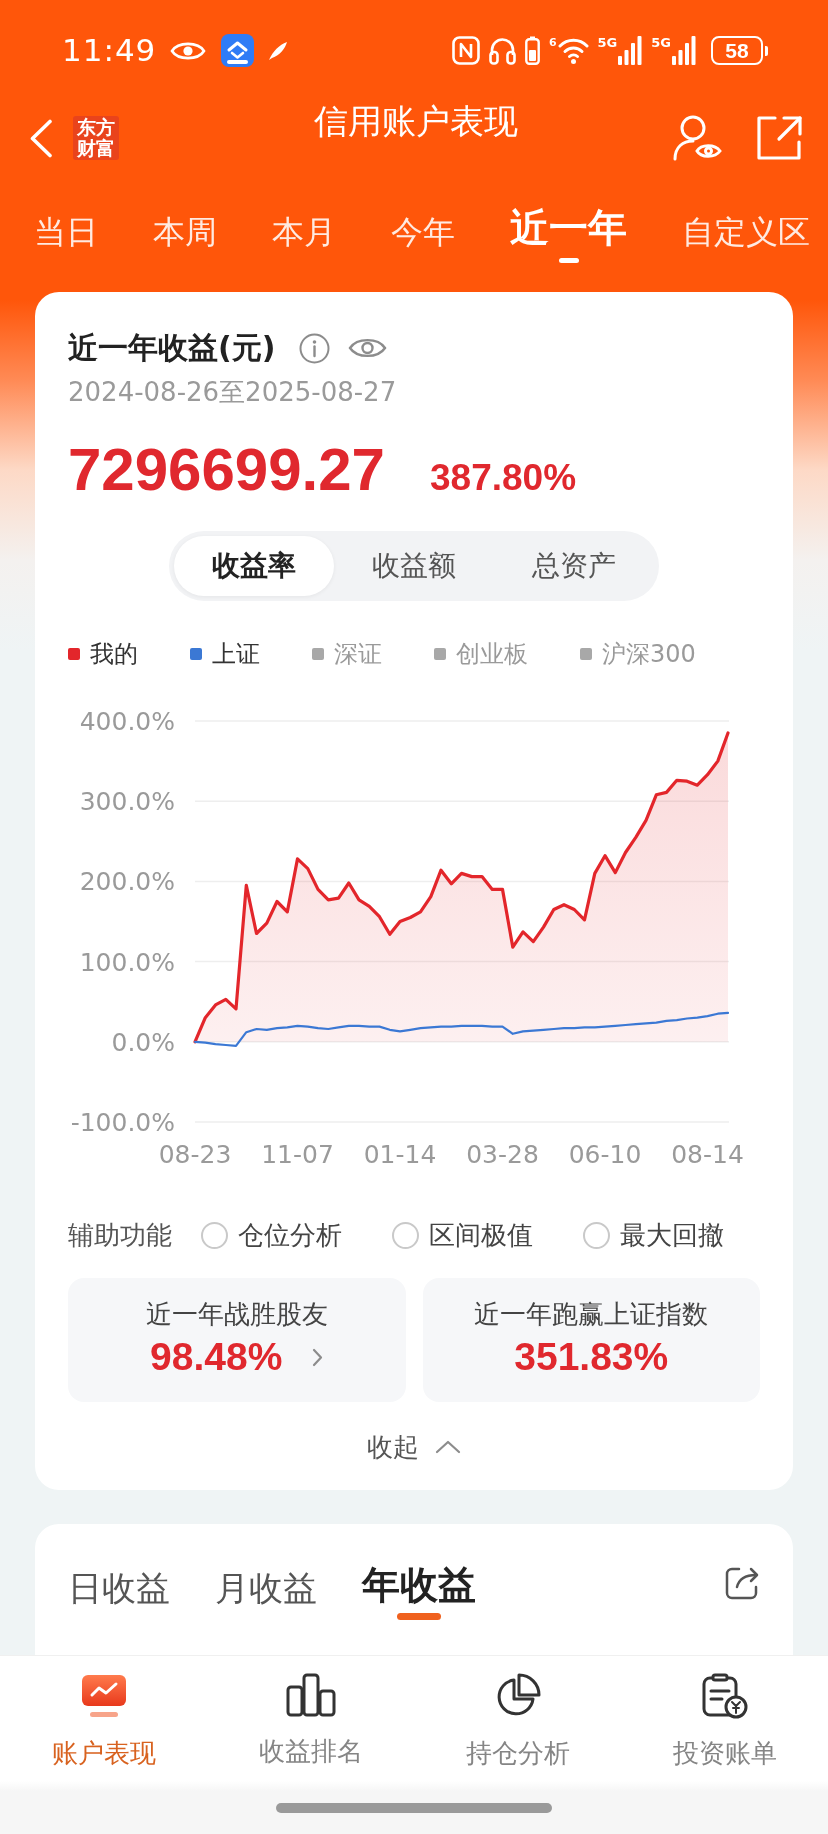  What do you see at coordinates (517, 1720) in the screenshot?
I see `nav-item: 持仓分析` at bounding box center [517, 1720].